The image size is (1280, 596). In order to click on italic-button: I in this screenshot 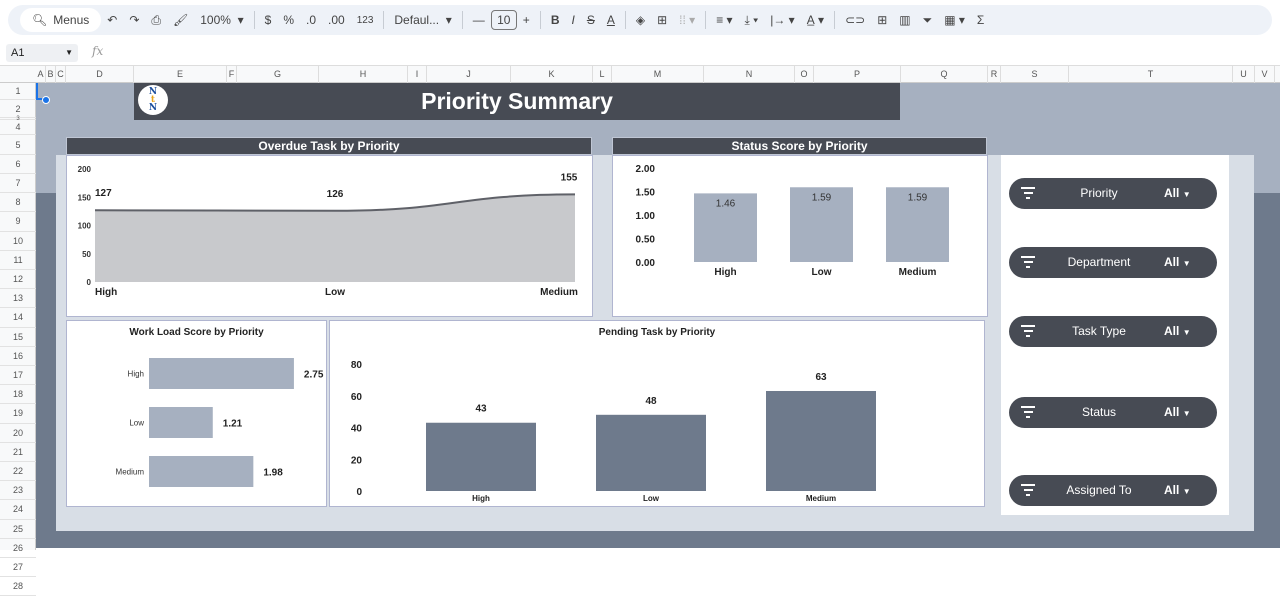, I will do `click(572, 20)`.